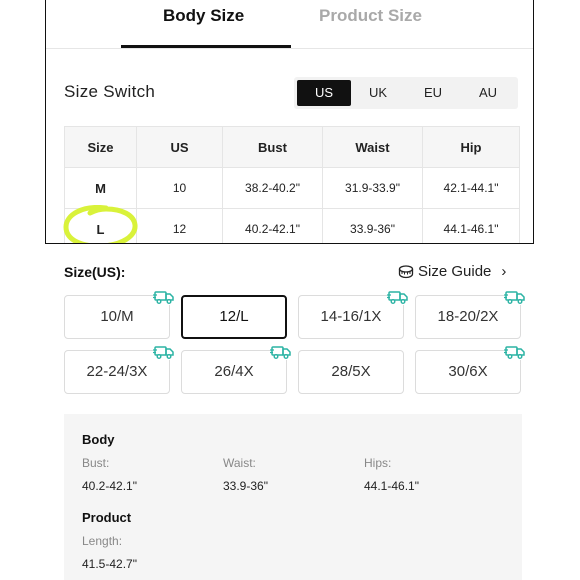  What do you see at coordinates (206, 46) in the screenshot?
I see `active-tab-indicator` at bounding box center [206, 46].